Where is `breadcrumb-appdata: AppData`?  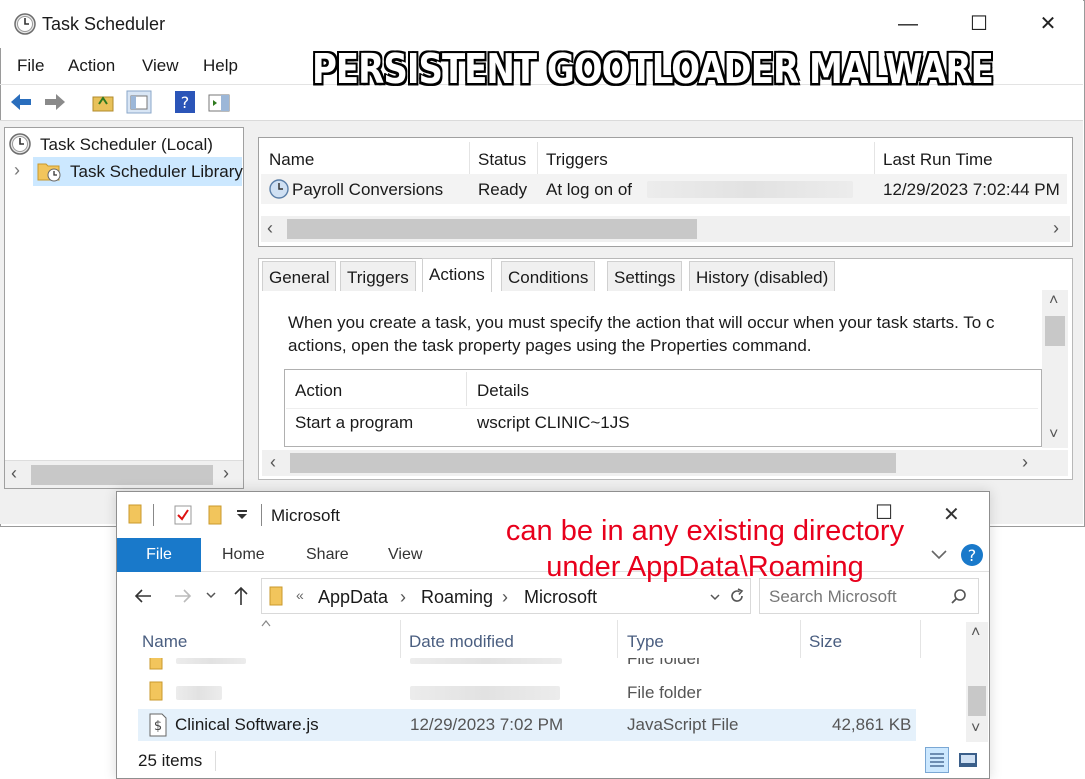 breadcrumb-appdata: AppData is located at coordinates (353, 597).